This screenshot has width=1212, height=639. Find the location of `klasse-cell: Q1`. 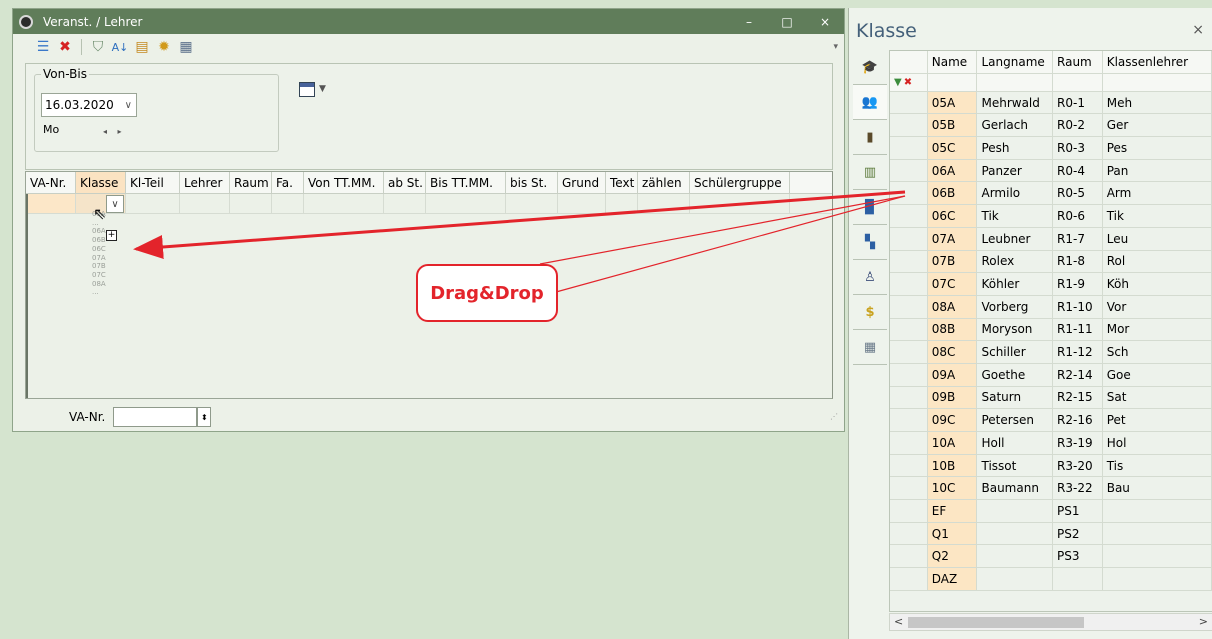

klasse-cell: Q1 is located at coordinates (952, 533).